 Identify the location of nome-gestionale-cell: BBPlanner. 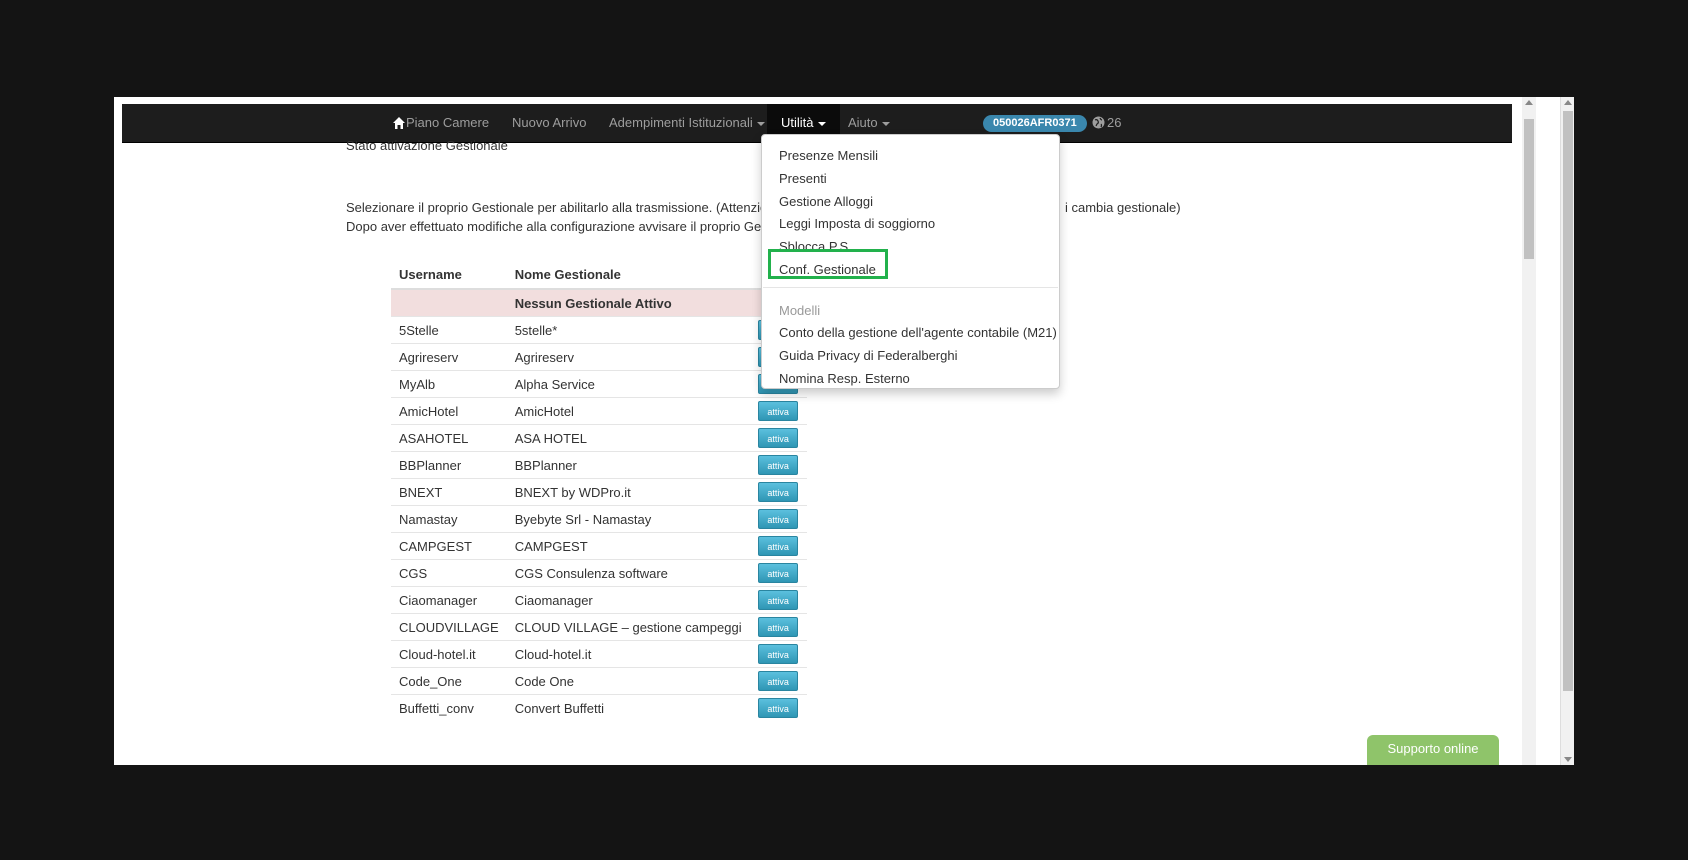
(628, 465).